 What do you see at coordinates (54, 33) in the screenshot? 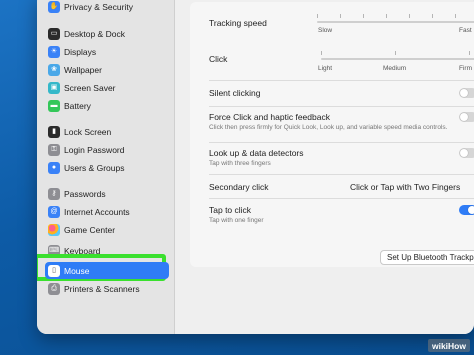
I see `dock-icon: ▭` at bounding box center [54, 33].